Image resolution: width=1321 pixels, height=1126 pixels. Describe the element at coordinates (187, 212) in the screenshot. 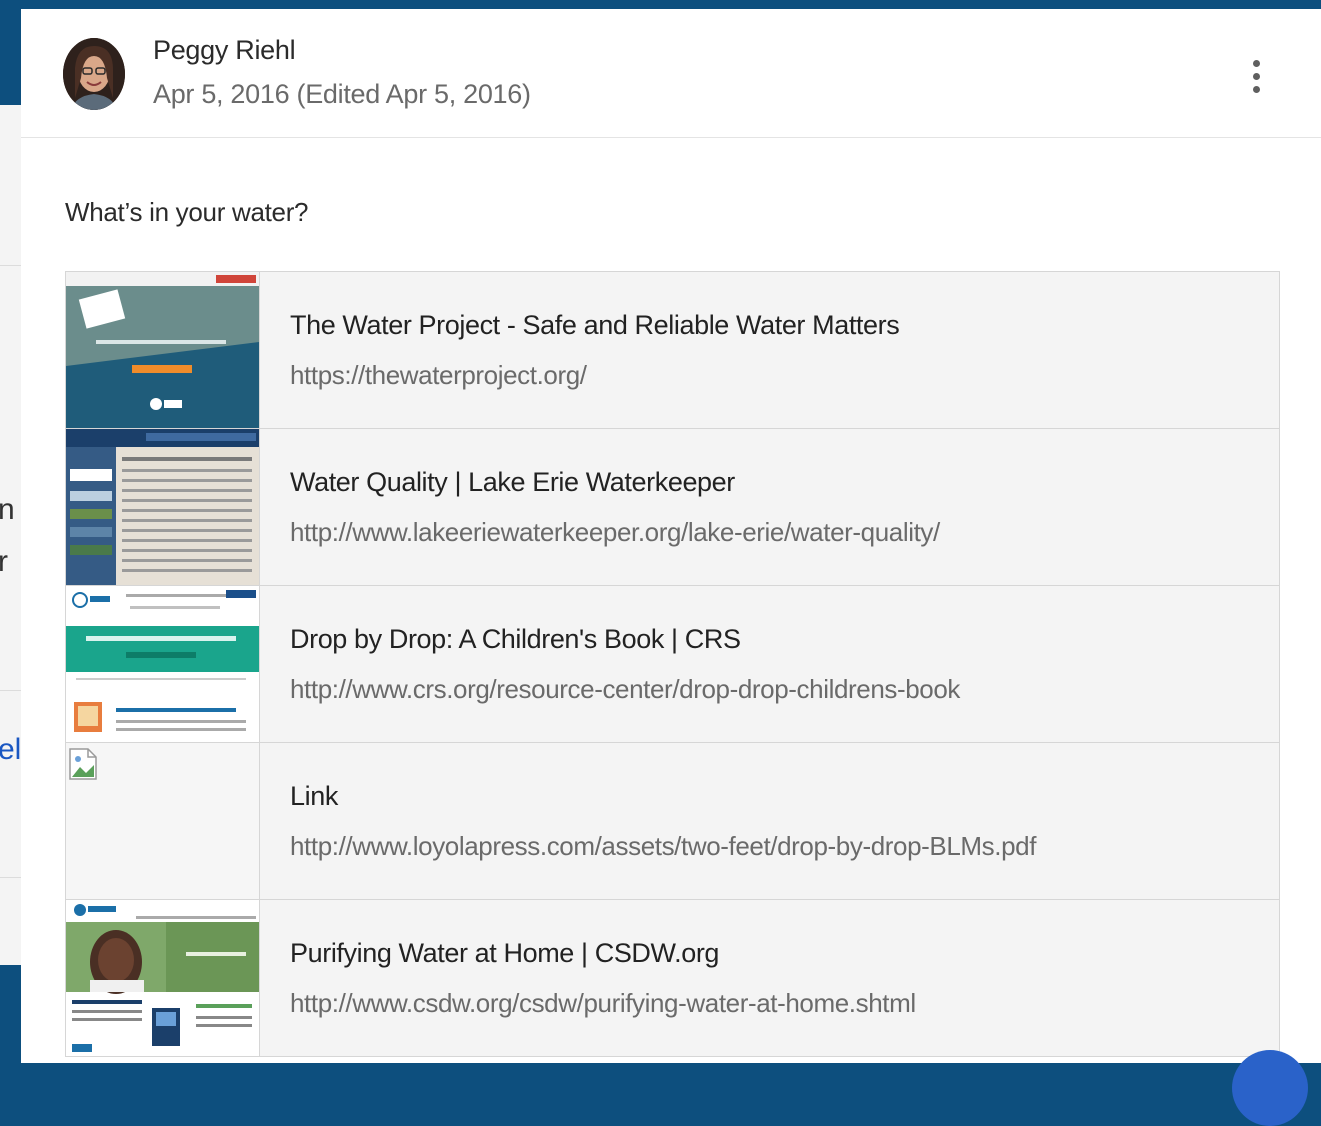

I see `post-text: What’s in your water?` at that location.